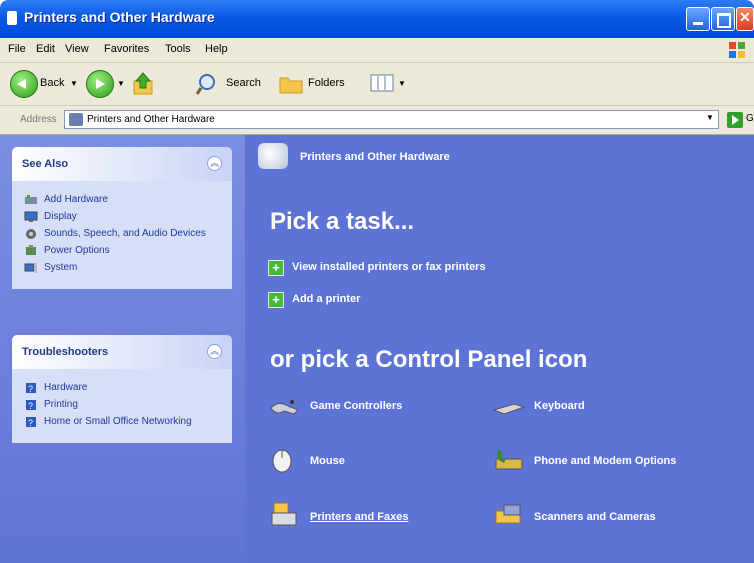 Image resolution: width=754 pixels, height=563 pixels. I want to click on category-title: Printers and Other Hardware, so click(375, 157).